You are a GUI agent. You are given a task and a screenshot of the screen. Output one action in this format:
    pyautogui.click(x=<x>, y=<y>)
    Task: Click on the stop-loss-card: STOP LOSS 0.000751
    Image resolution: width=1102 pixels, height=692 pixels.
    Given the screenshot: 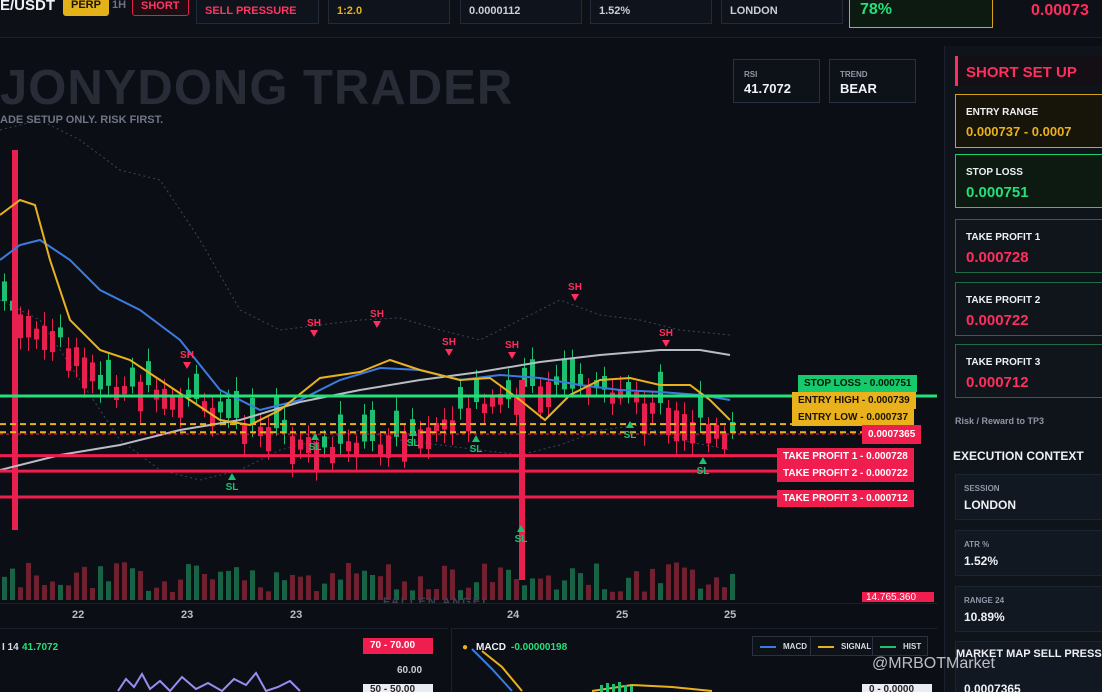 What is the action you would take?
    pyautogui.click(x=1028, y=181)
    